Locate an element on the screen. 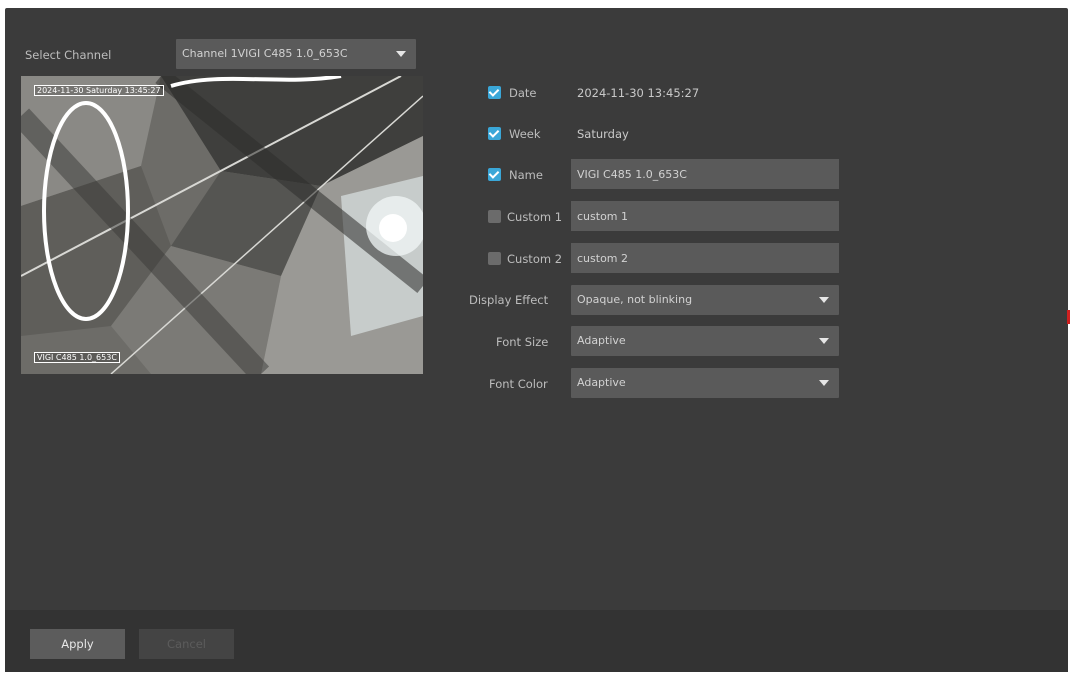 This screenshot has height=676, width=1073. custom1-input is located at coordinates (705, 216).